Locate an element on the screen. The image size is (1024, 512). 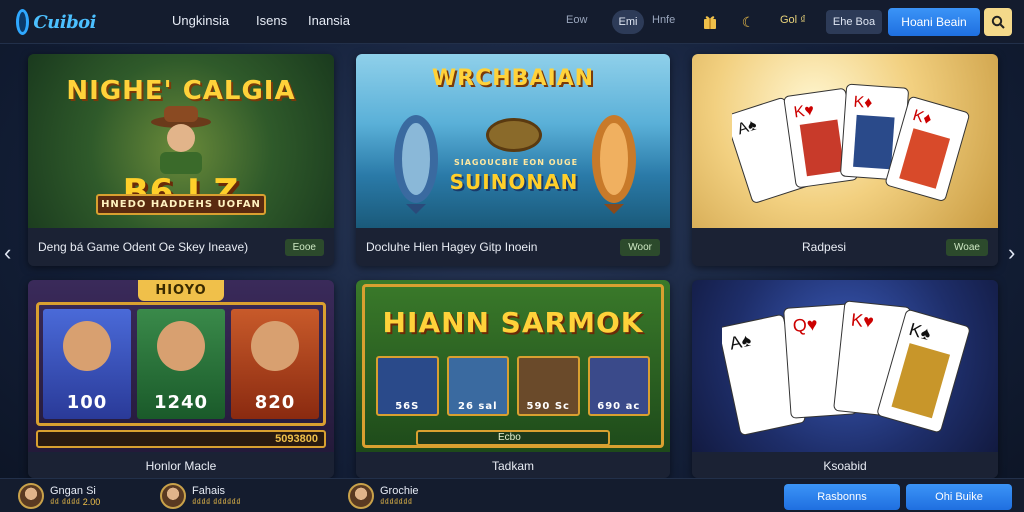
header-secondary-button: Ehe Boa is located at coordinates (854, 22).